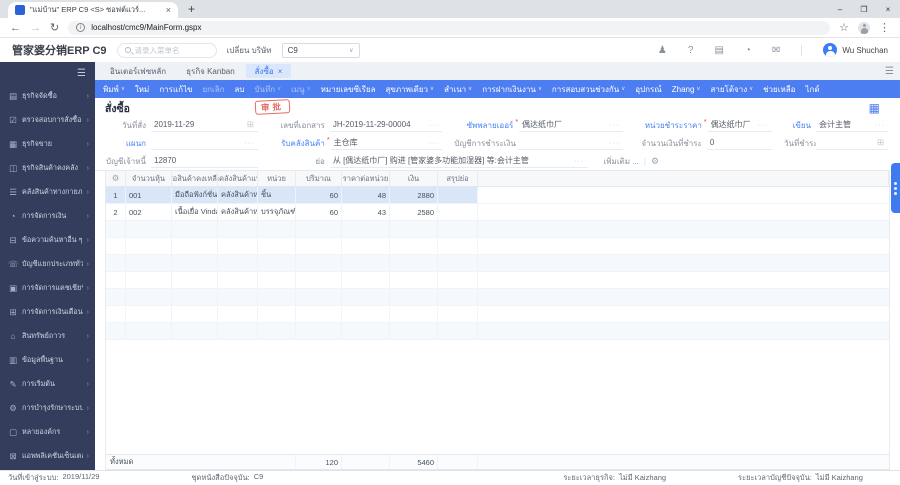  I want to click on sidebar-item-12: ✎ การเริ่มต้น ›, so click(47, 384).